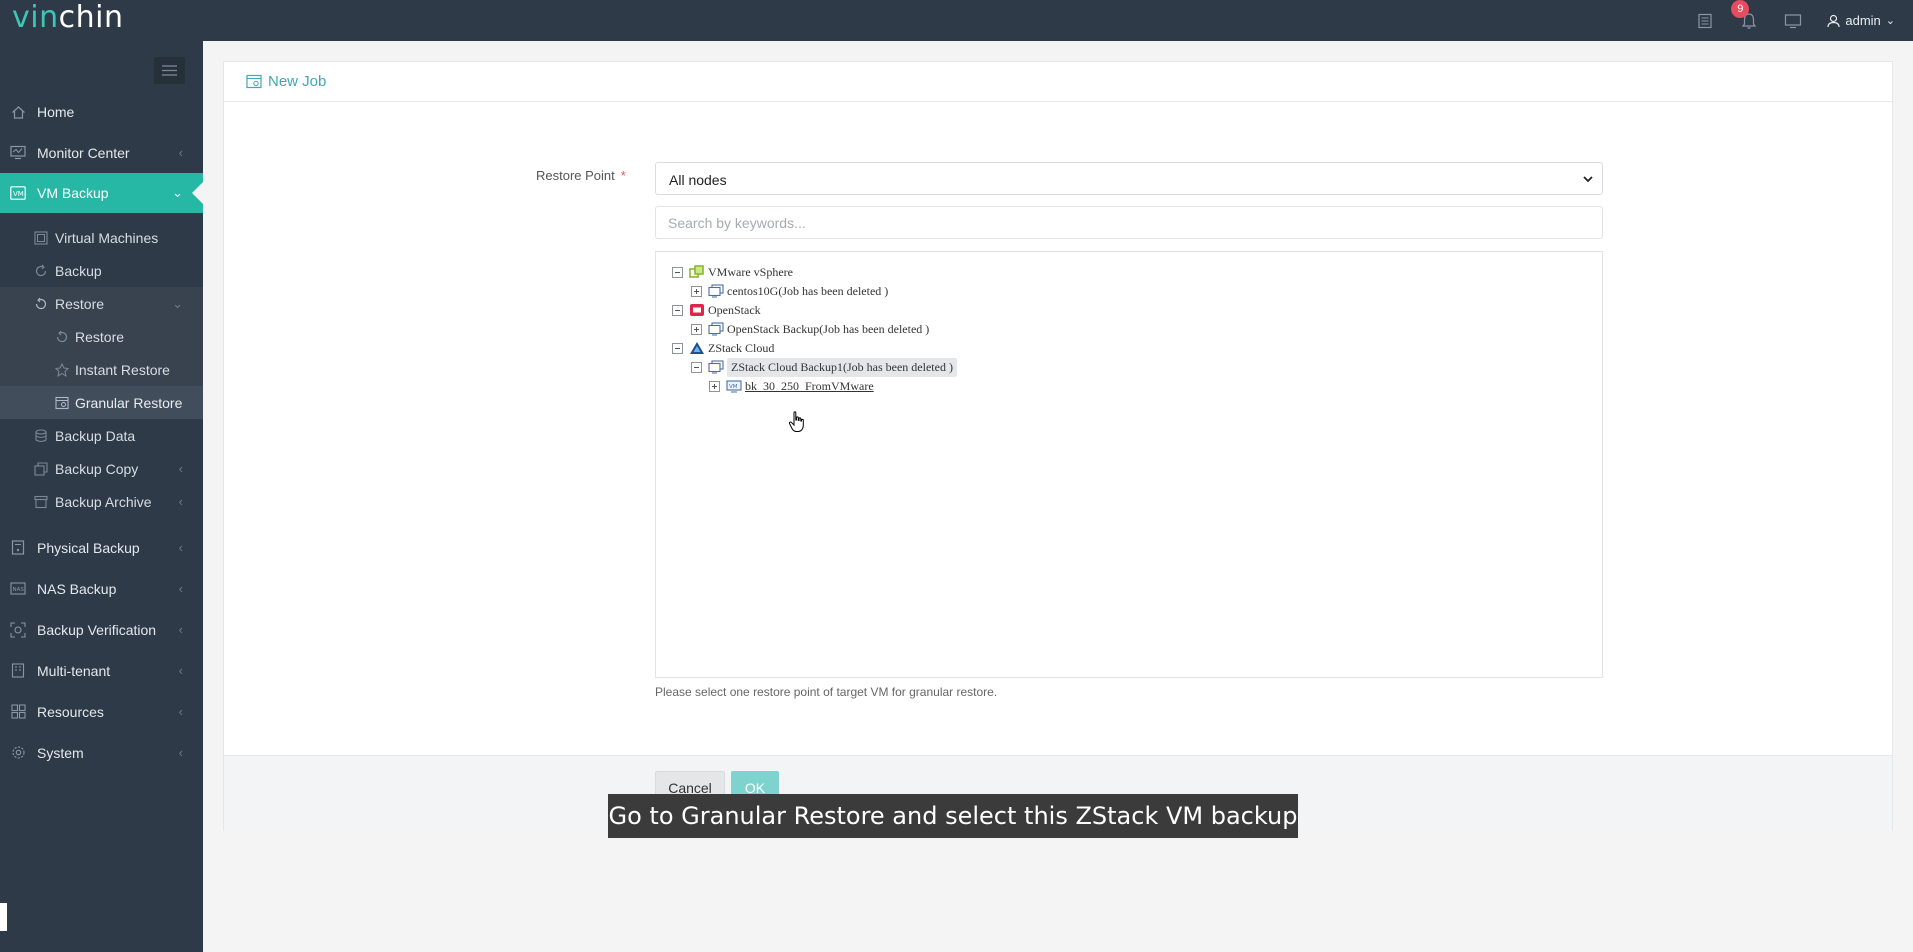 This screenshot has height=952, width=1913. I want to click on search-input, so click(1129, 222).